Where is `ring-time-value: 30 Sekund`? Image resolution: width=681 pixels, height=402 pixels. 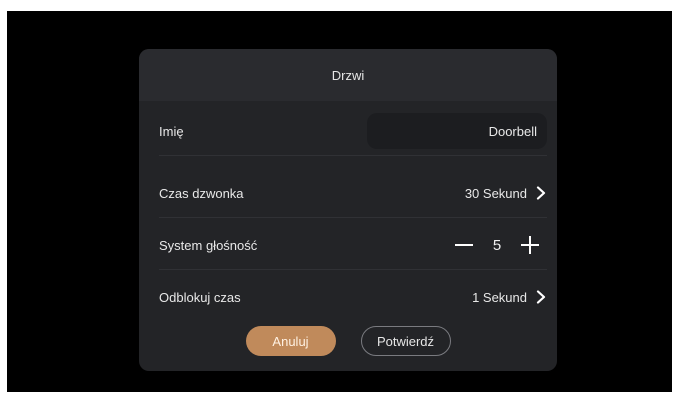 ring-time-value: 30 Sekund is located at coordinates (495, 193).